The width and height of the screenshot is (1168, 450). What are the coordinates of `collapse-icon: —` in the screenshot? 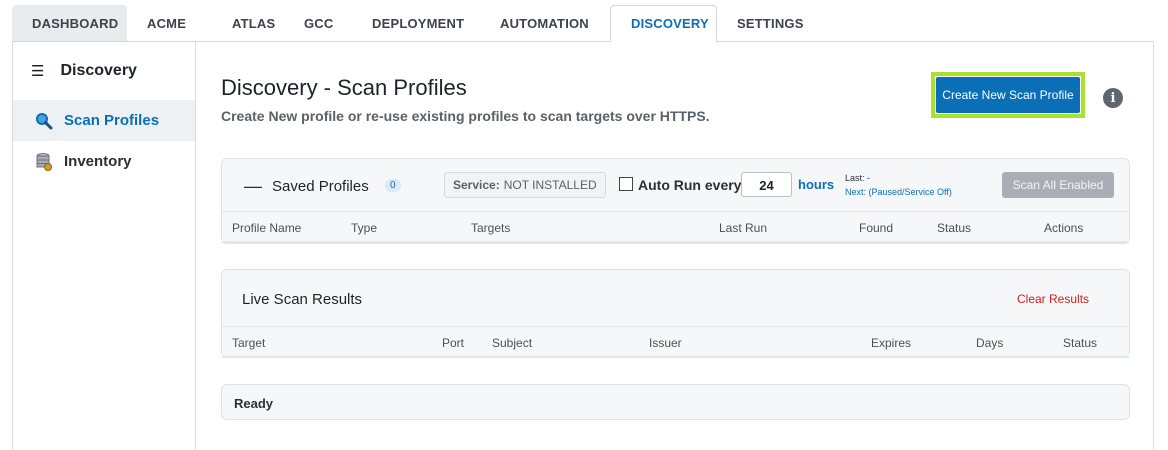 It's located at (253, 186).